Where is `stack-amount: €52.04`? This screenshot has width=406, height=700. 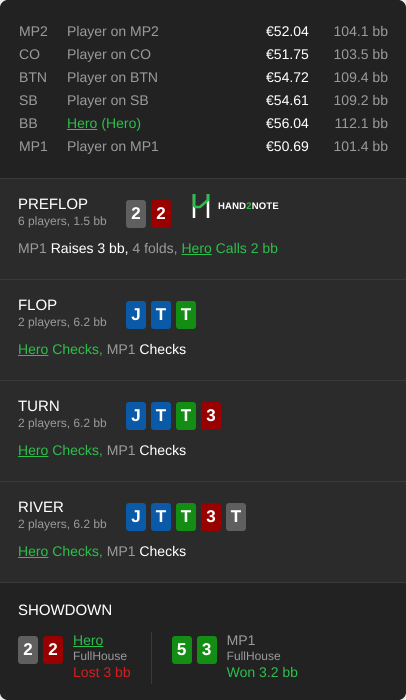
stack-amount: €52.04 is located at coordinates (288, 30).